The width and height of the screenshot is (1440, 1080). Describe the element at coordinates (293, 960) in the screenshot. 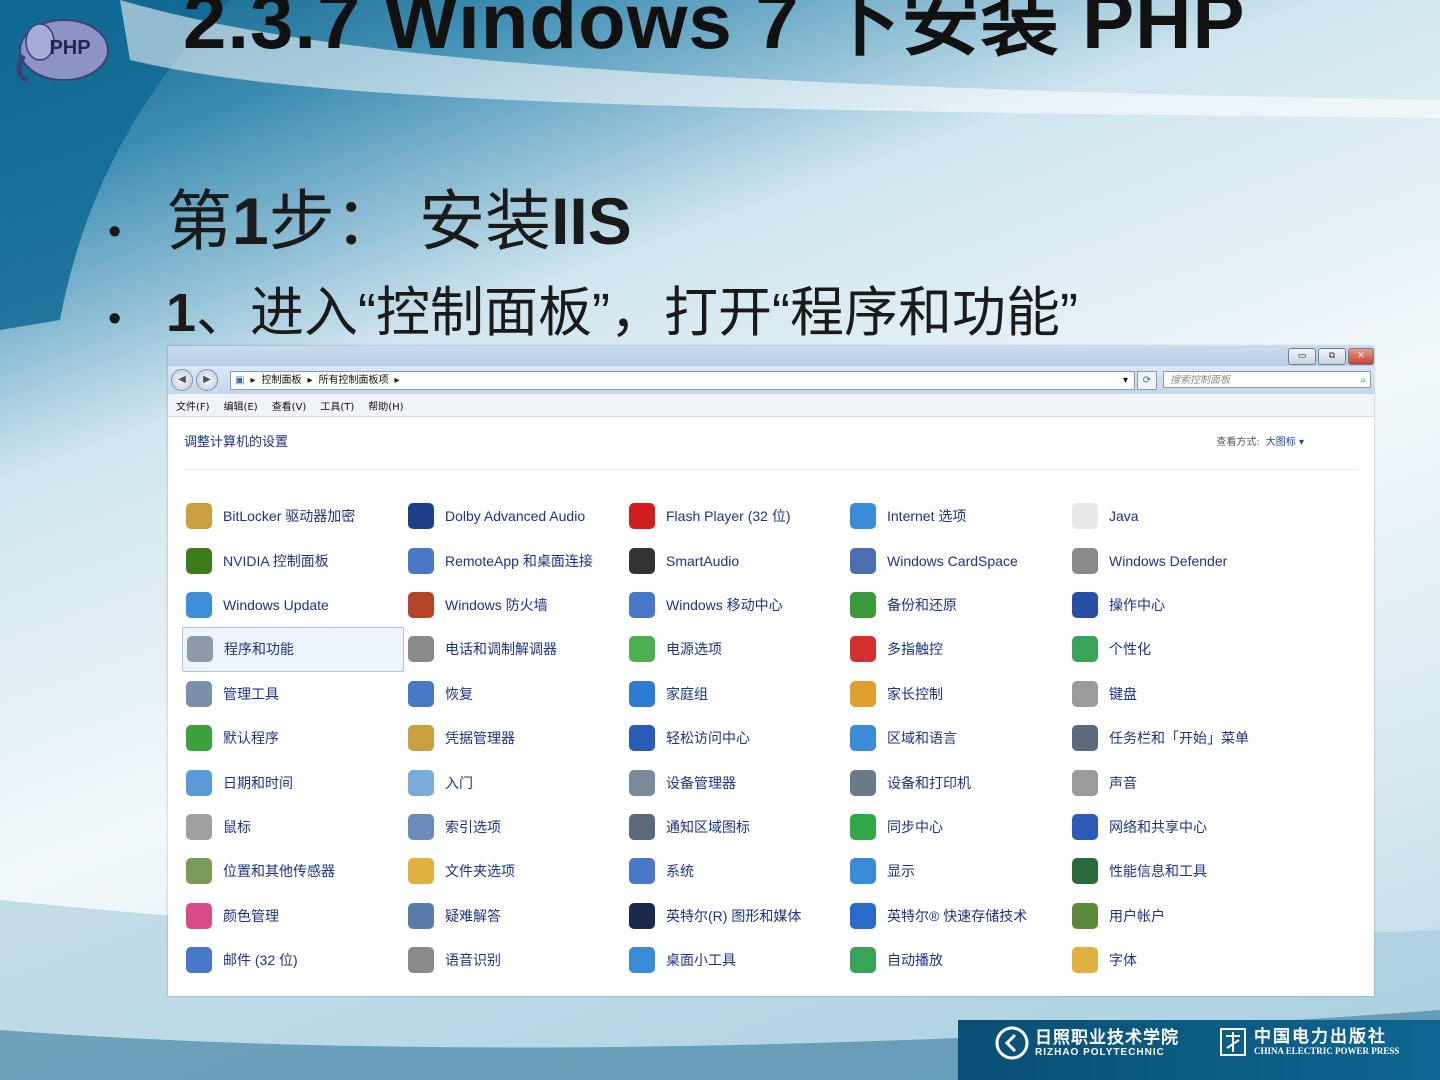

I see `control-panel-item: 邮件 (32 位)` at that location.